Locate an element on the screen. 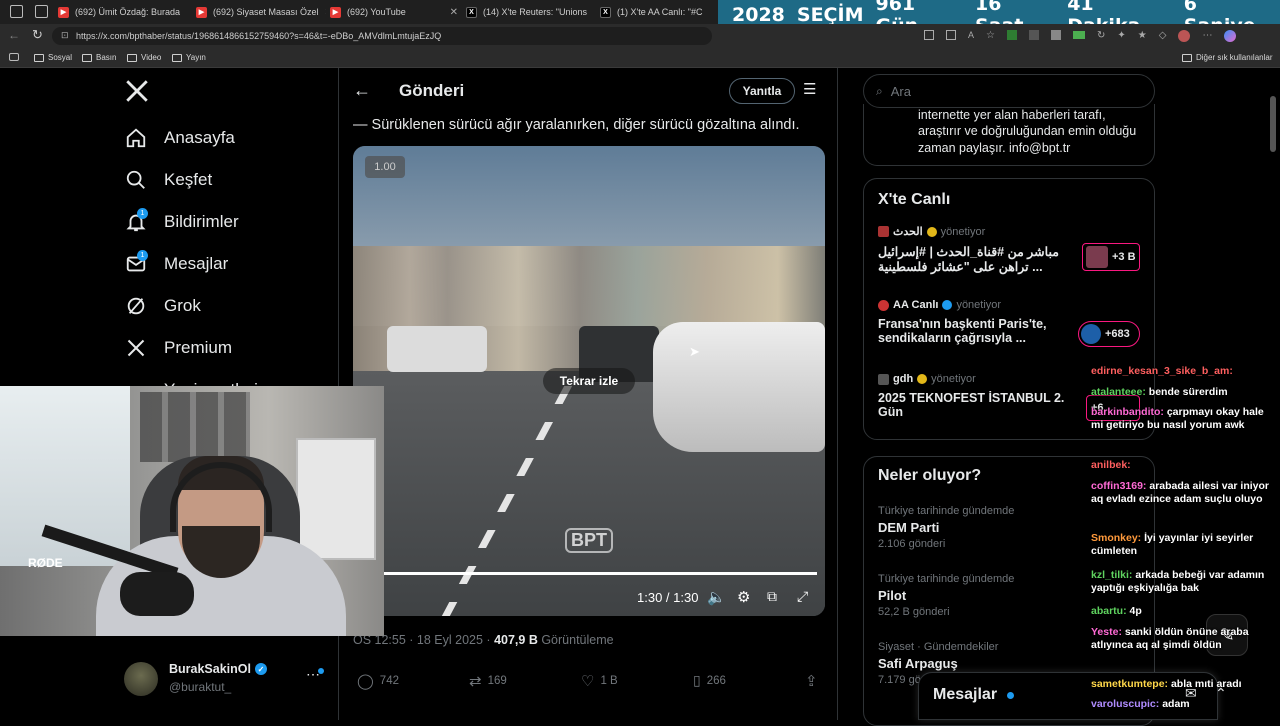 This screenshot has height=726, width=1280. ext-battery-icon is located at coordinates (1078, 35).